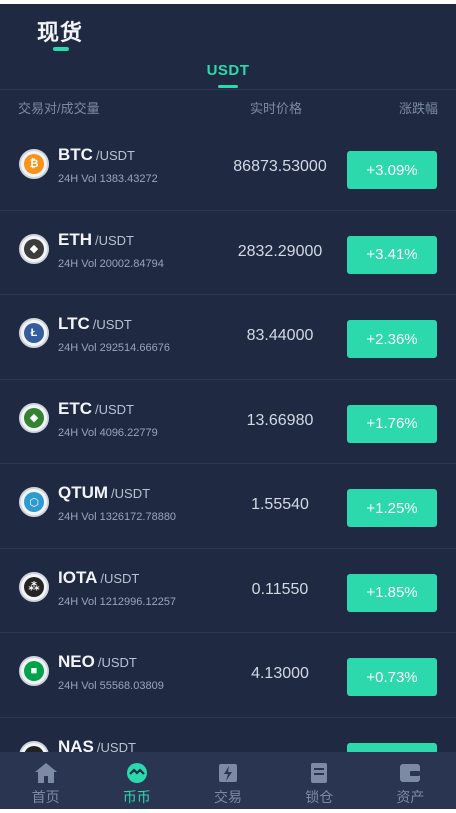 This screenshot has width=456, height=813. Describe the element at coordinates (60, 32) in the screenshot. I see `page-title: 现货` at that location.